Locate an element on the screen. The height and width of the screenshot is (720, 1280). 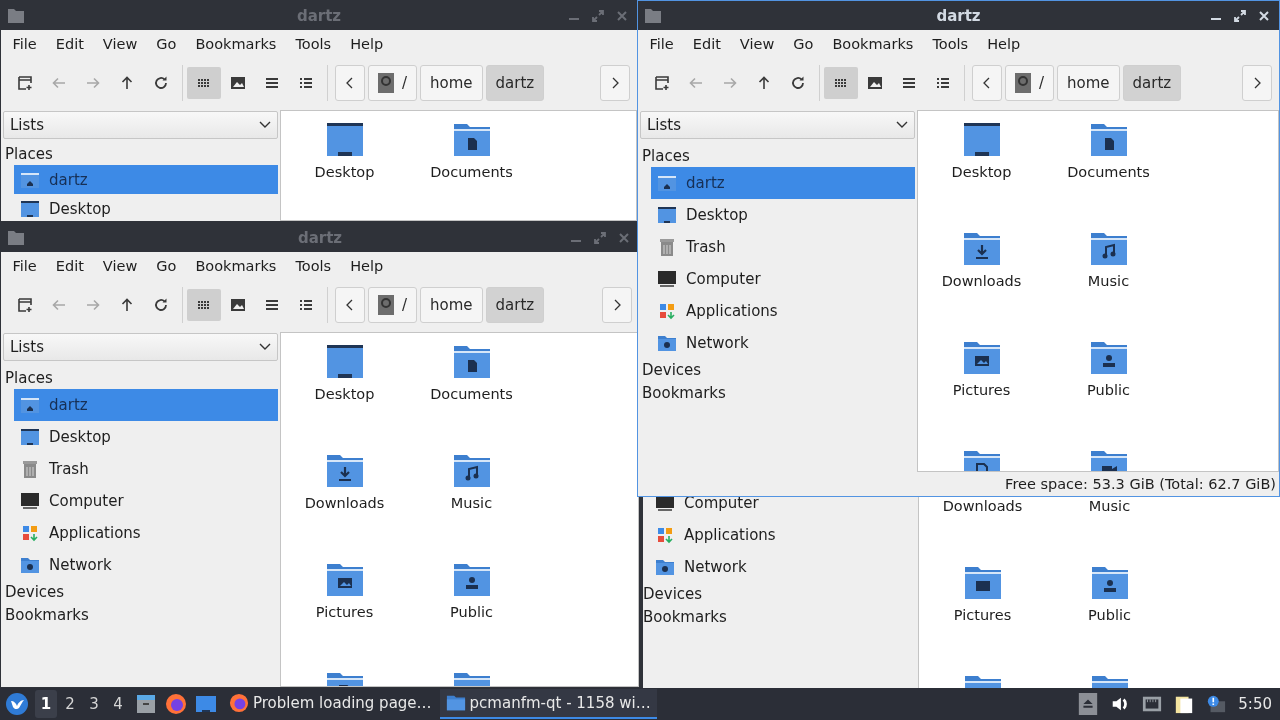
caret-icon is located at coordinates (902, 125).